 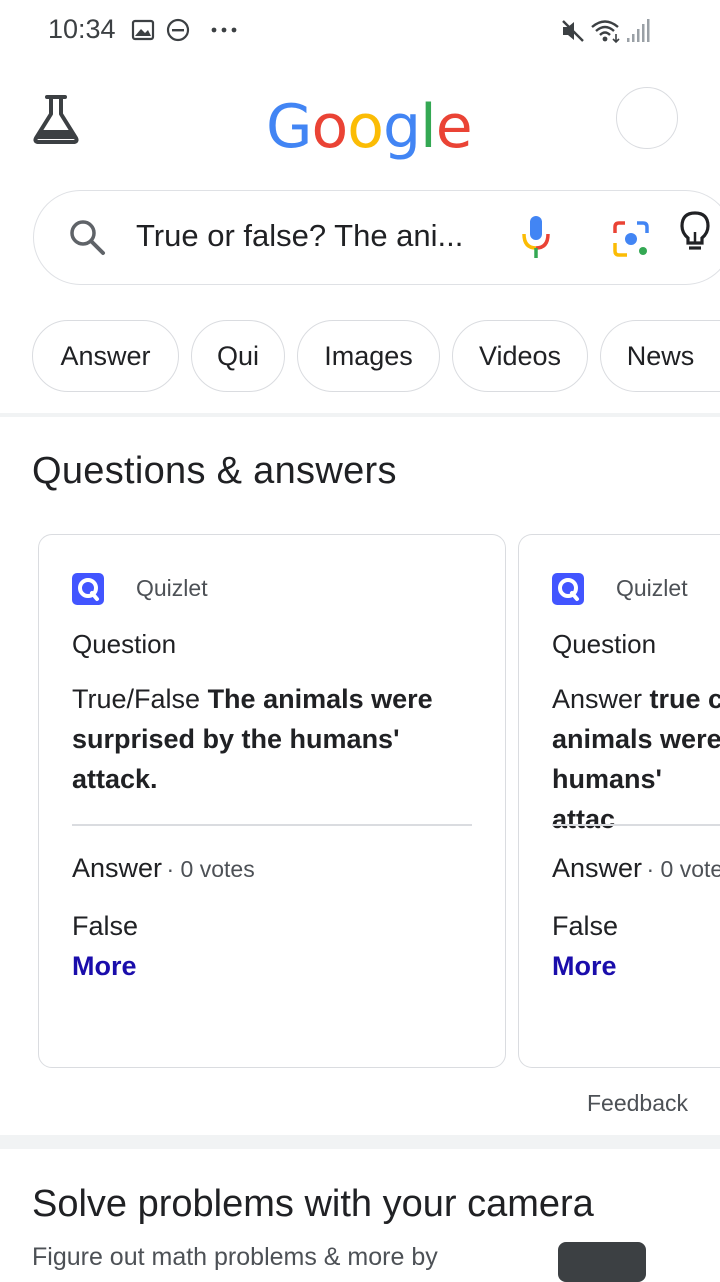 I want to click on status-time: 10:34, so click(x=82, y=29).